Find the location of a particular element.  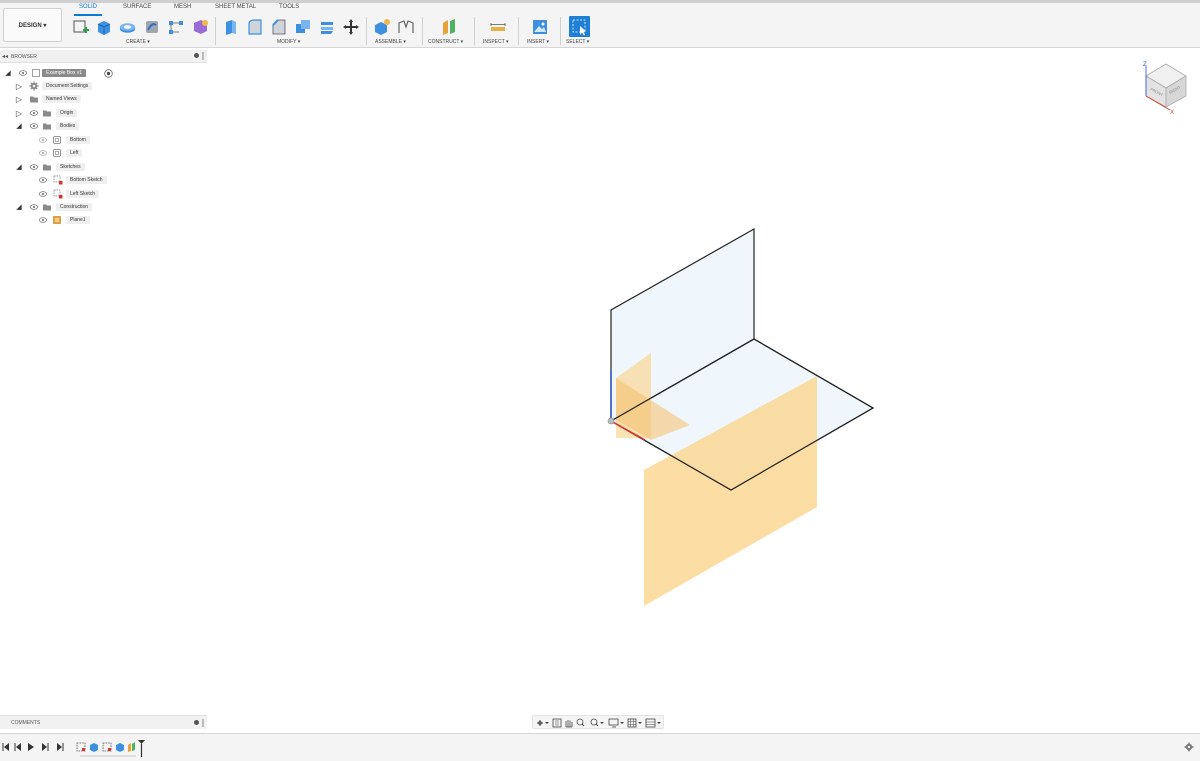

timeline-step-forward-icon is located at coordinates (45, 747).